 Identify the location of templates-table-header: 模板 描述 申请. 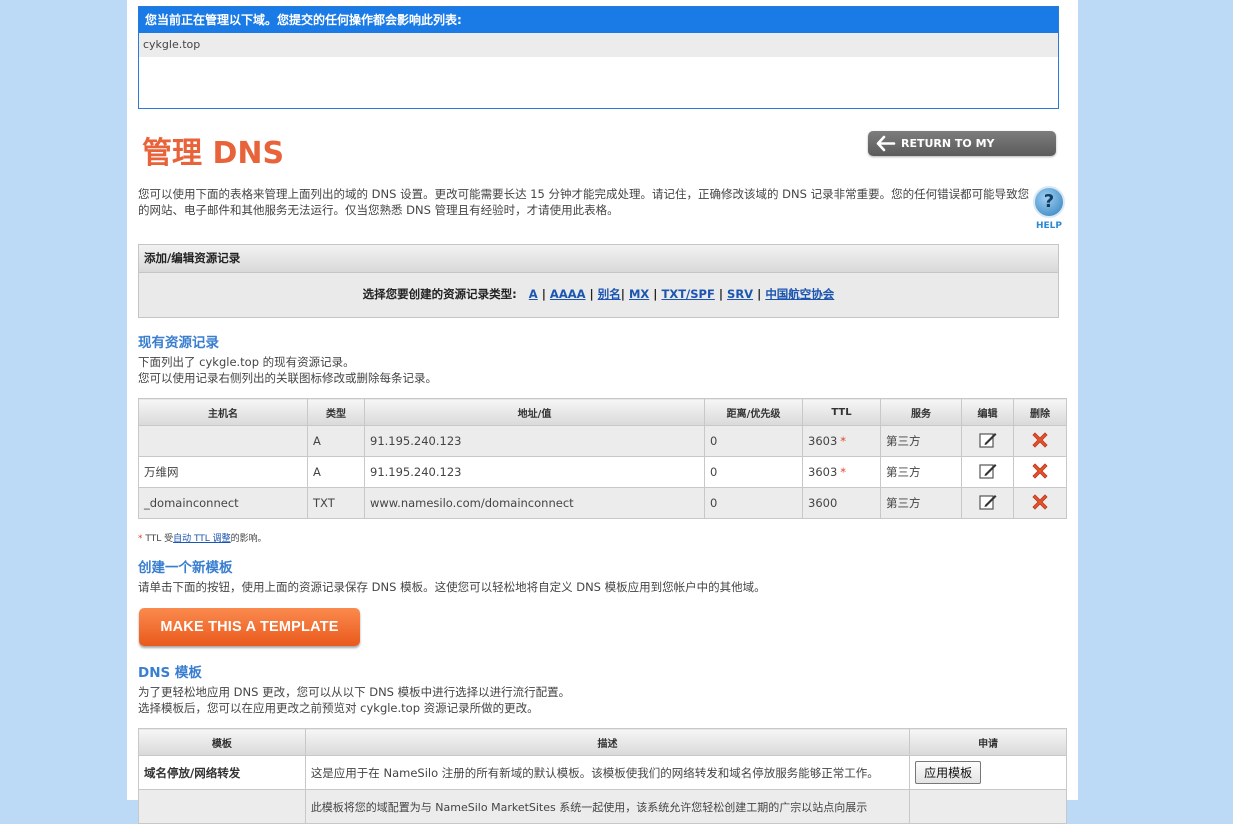
(602, 742).